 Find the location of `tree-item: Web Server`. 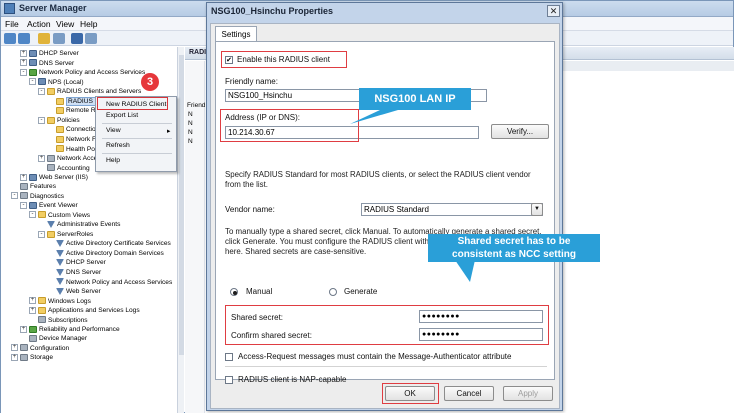

tree-item: Web Server is located at coordinates (74, 291).